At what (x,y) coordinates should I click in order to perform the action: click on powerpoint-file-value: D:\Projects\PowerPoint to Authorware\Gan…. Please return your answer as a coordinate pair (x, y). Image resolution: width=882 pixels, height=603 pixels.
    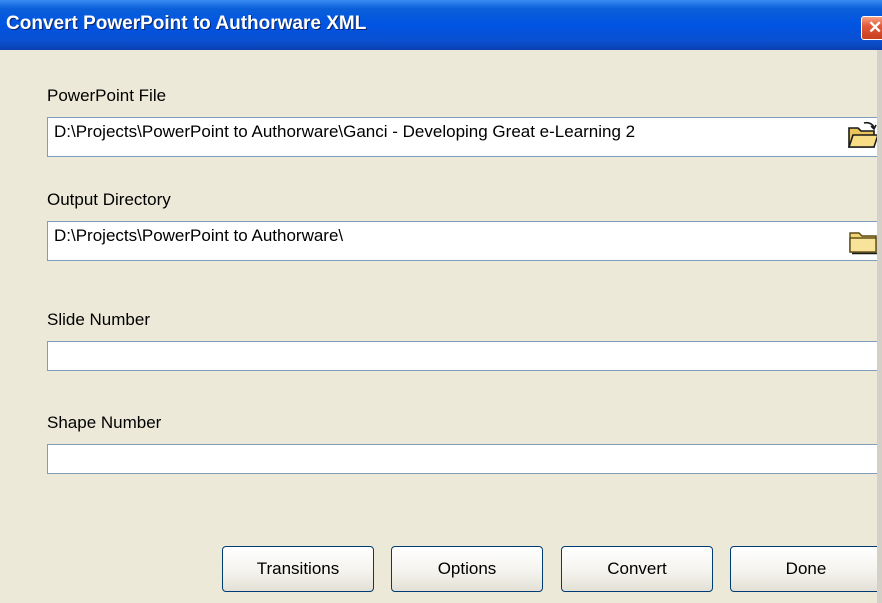
    Looking at the image, I should click on (345, 131).